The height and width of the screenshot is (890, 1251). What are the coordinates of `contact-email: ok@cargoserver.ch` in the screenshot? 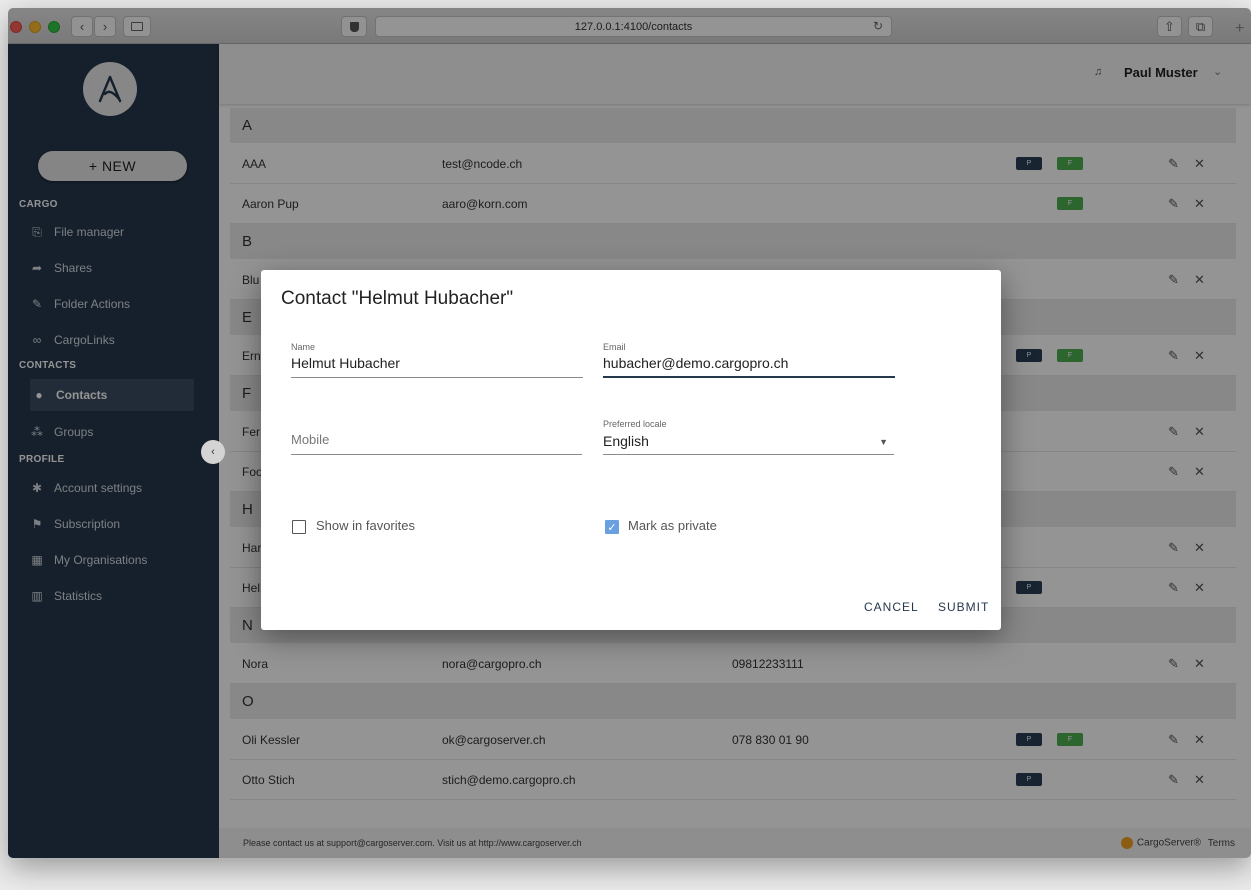 It's located at (494, 739).